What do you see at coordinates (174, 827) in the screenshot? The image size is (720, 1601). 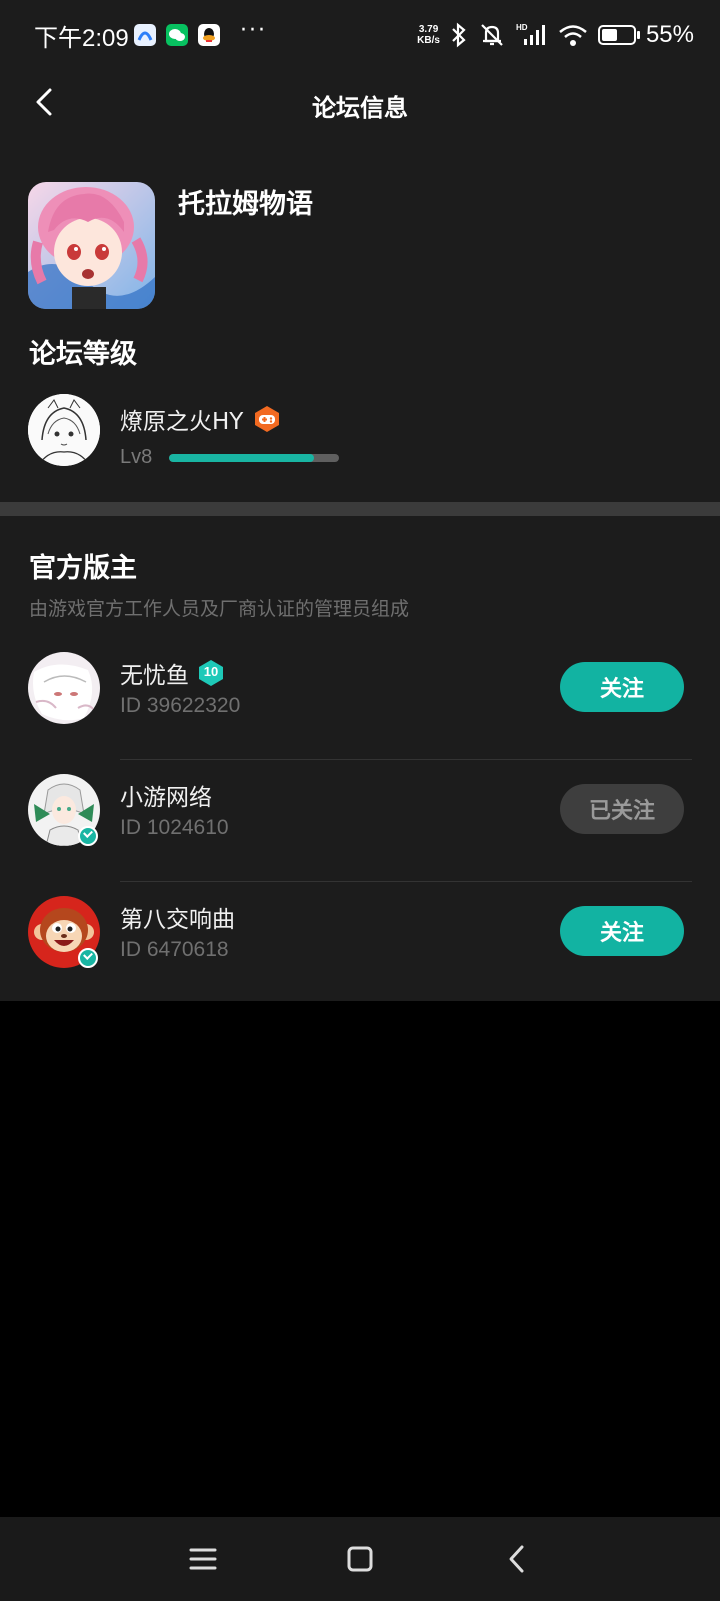 I see `moderator-id: ID 1024610` at bounding box center [174, 827].